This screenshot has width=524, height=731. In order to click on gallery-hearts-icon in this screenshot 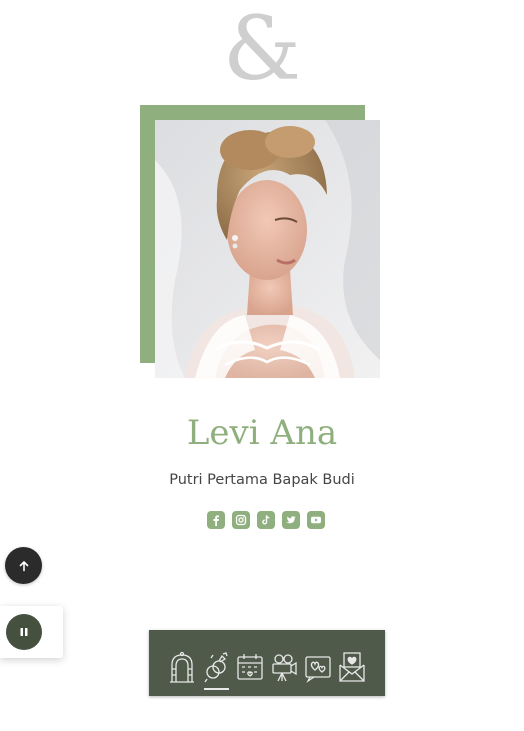, I will do `click(318, 669)`.